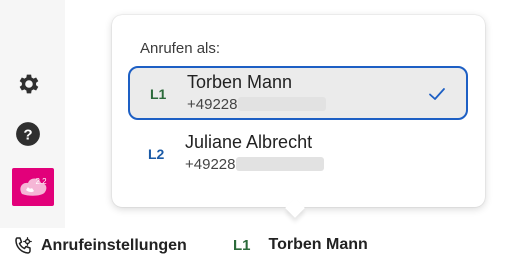 This screenshot has width=506, height=266. I want to click on help-icon: ?, so click(28, 134).